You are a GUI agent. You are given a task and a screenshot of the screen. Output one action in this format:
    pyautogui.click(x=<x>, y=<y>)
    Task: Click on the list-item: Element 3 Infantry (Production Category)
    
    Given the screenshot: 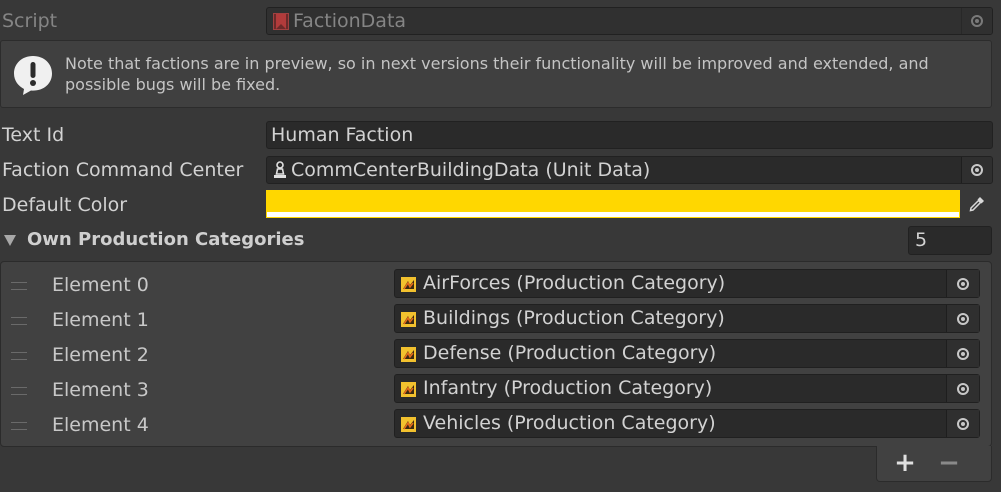 What is the action you would take?
    pyautogui.click(x=496, y=390)
    